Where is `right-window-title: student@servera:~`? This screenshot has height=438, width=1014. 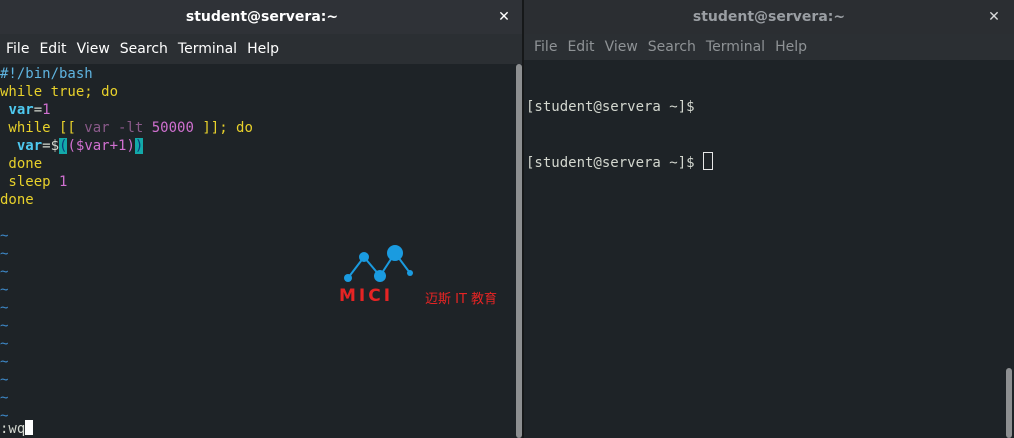
right-window-title: student@servera:~ is located at coordinates (769, 17).